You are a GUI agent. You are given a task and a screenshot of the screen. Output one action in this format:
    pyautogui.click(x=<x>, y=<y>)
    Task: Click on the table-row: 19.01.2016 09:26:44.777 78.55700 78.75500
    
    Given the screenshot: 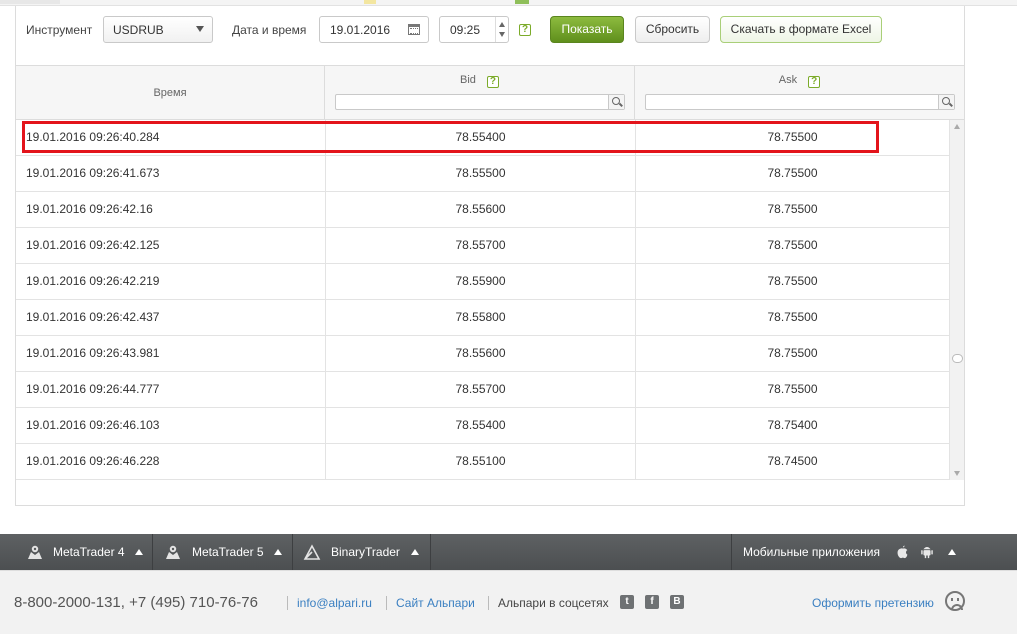 What is the action you would take?
    pyautogui.click(x=482, y=390)
    